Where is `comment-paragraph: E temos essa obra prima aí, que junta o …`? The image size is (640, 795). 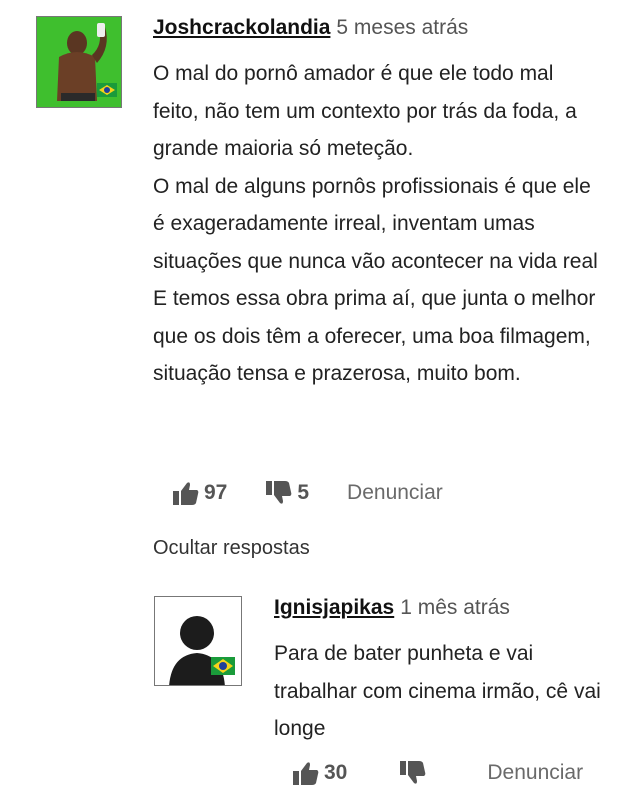
comment-paragraph: E temos essa obra prima aí, que junta o … is located at coordinates (374, 336).